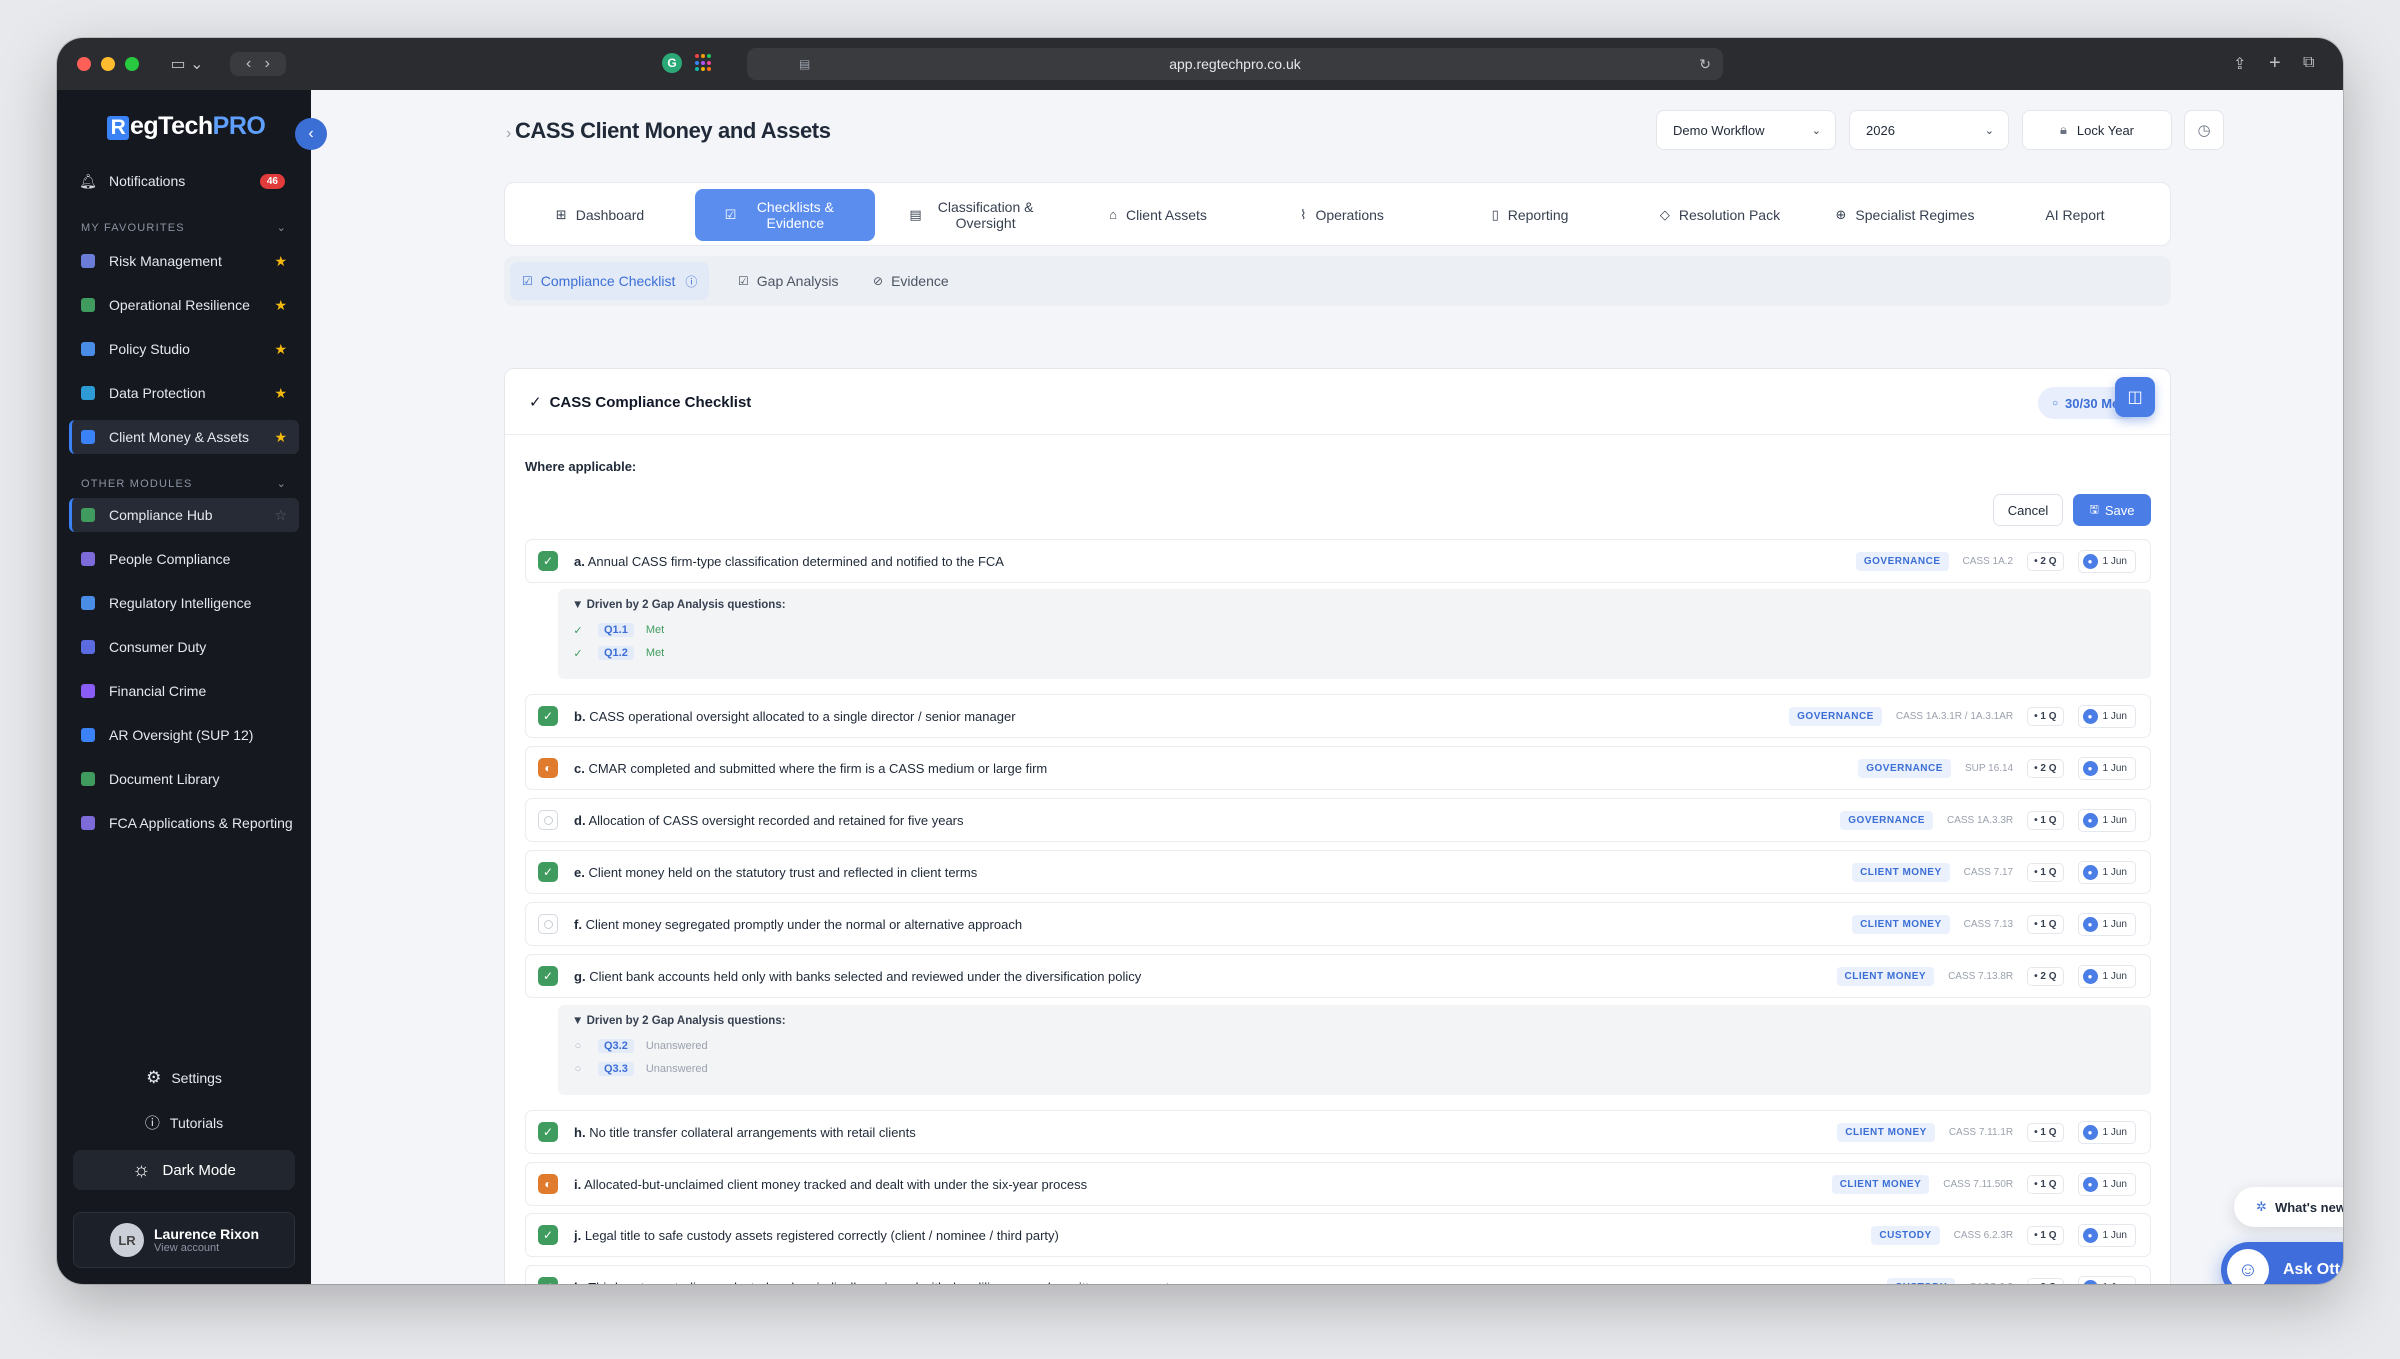 The image size is (2400, 1359). What do you see at coordinates (1905, 215) in the screenshot?
I see `tab-specialist-regimes: ⊕ Specialist Regimes` at bounding box center [1905, 215].